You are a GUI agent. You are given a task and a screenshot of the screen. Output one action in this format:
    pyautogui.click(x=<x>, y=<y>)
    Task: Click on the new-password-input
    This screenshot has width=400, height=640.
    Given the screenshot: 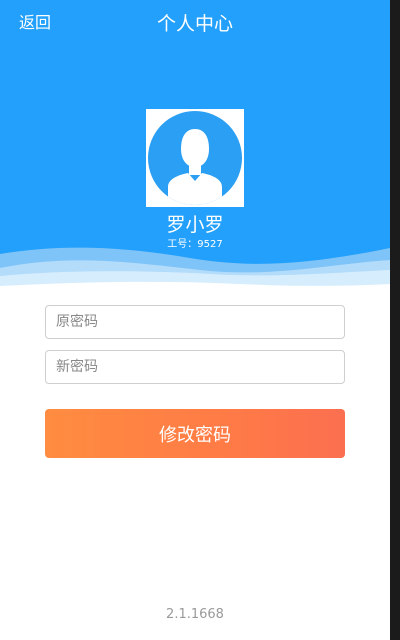 What is the action you would take?
    pyautogui.click(x=195, y=367)
    